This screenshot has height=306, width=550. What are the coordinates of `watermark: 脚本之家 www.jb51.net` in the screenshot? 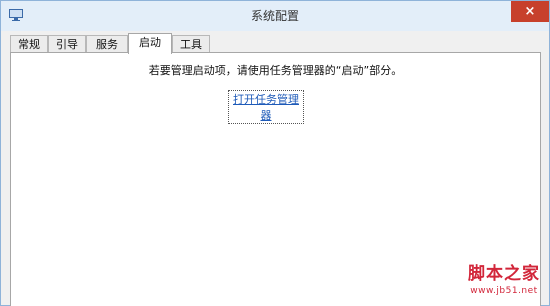 It's located at (504, 280).